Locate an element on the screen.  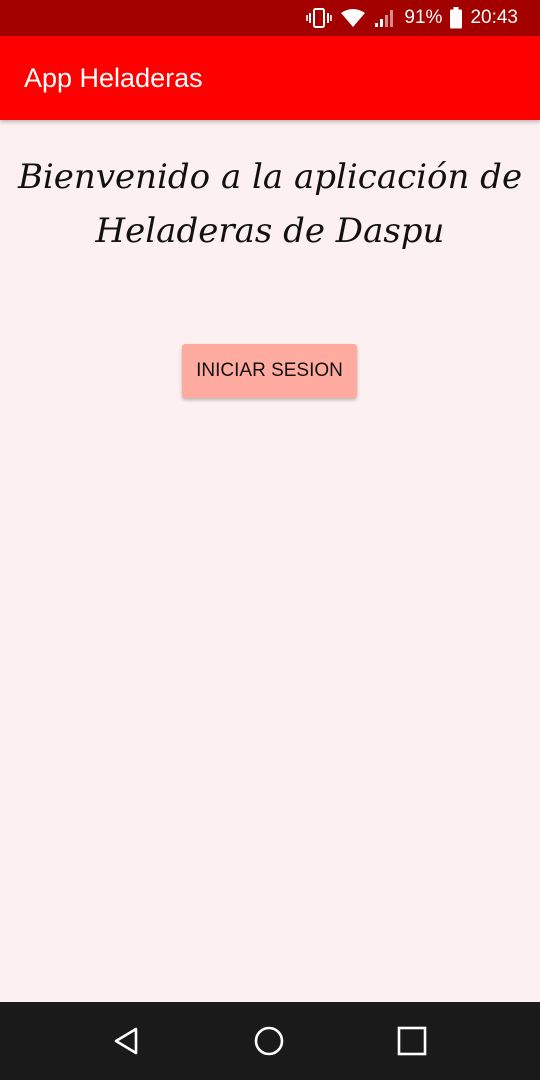
recents-icon is located at coordinates (412, 1041).